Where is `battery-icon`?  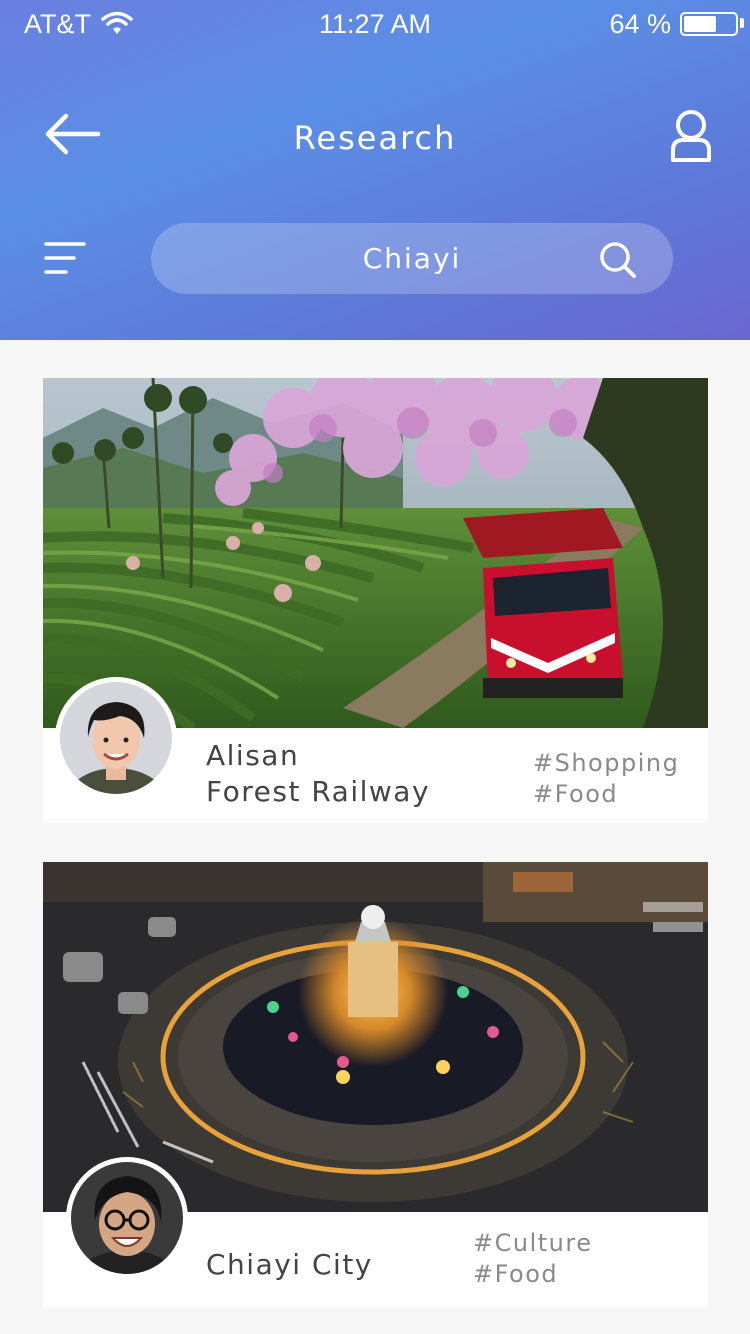 battery-icon is located at coordinates (709, 24).